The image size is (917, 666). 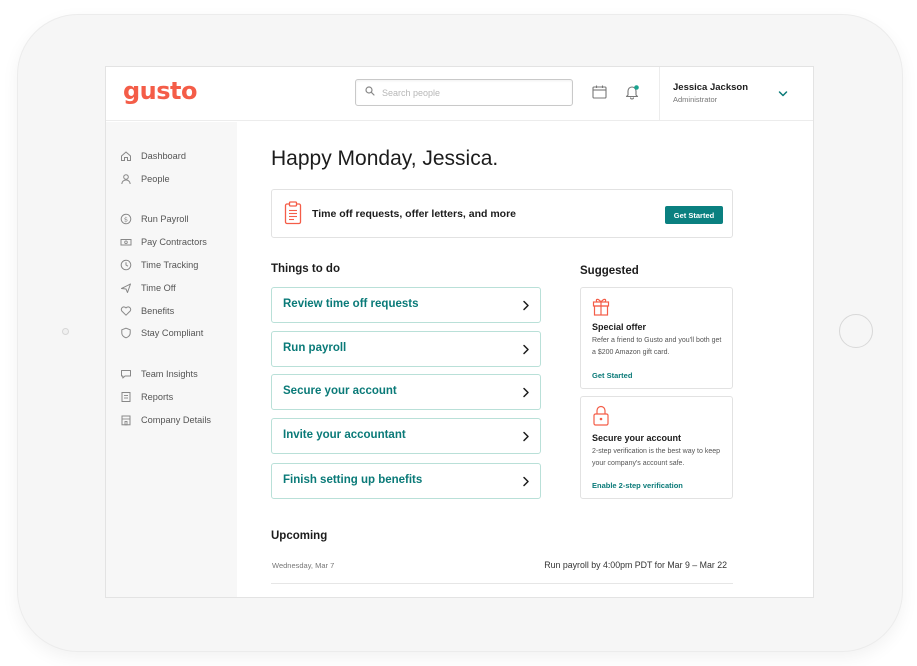 I want to click on todo-review-time-off: Review time off requests, so click(x=406, y=305).